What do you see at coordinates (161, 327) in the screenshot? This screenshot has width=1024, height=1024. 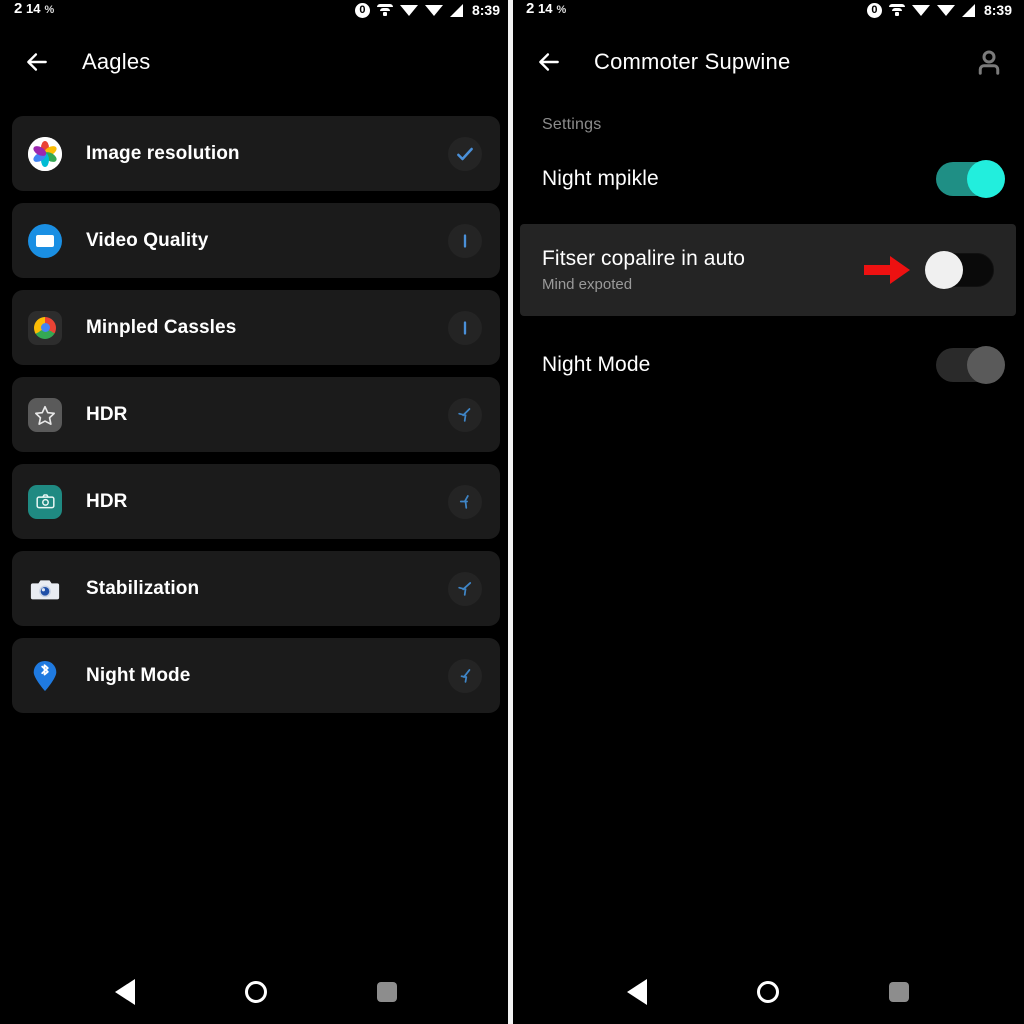 I see `list-item-label: Minpled Cassles` at bounding box center [161, 327].